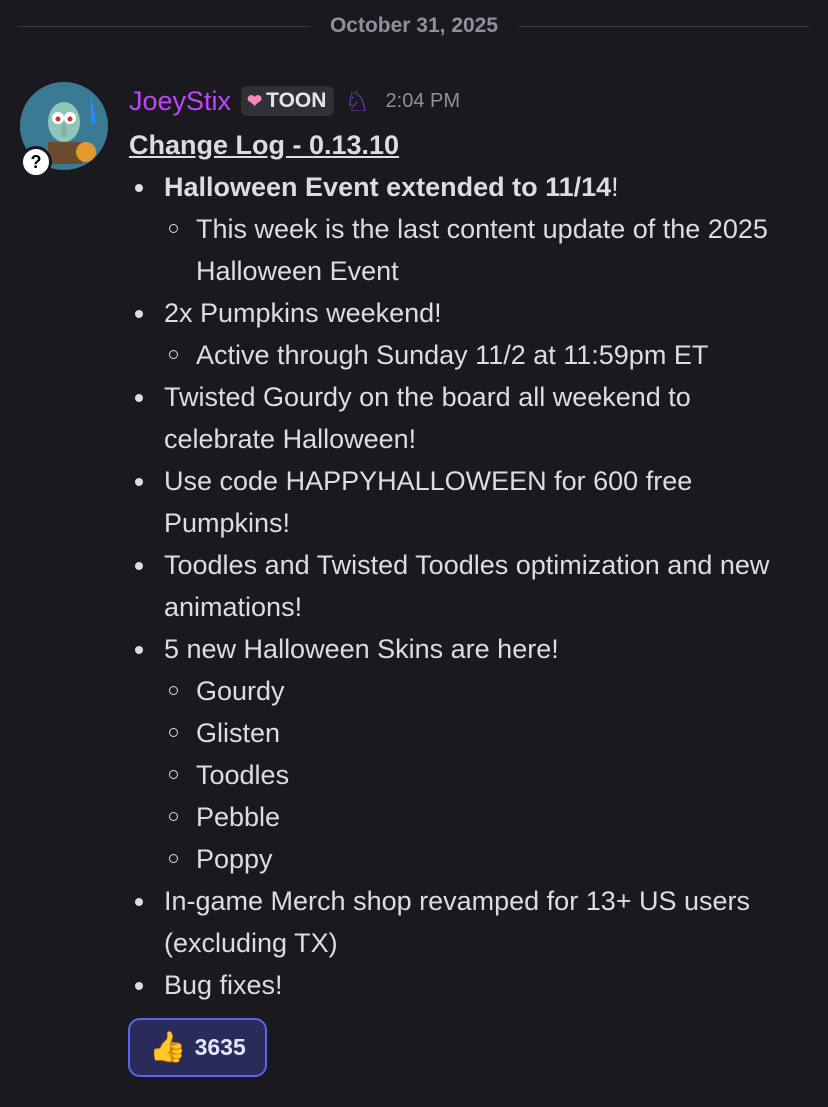  I want to click on guild-tag-label: TOON, so click(296, 100).